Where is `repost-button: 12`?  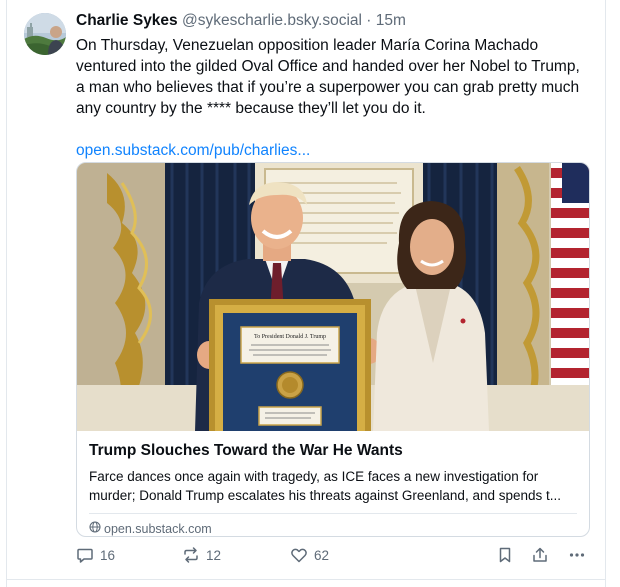 repost-button: 12 is located at coordinates (201, 555).